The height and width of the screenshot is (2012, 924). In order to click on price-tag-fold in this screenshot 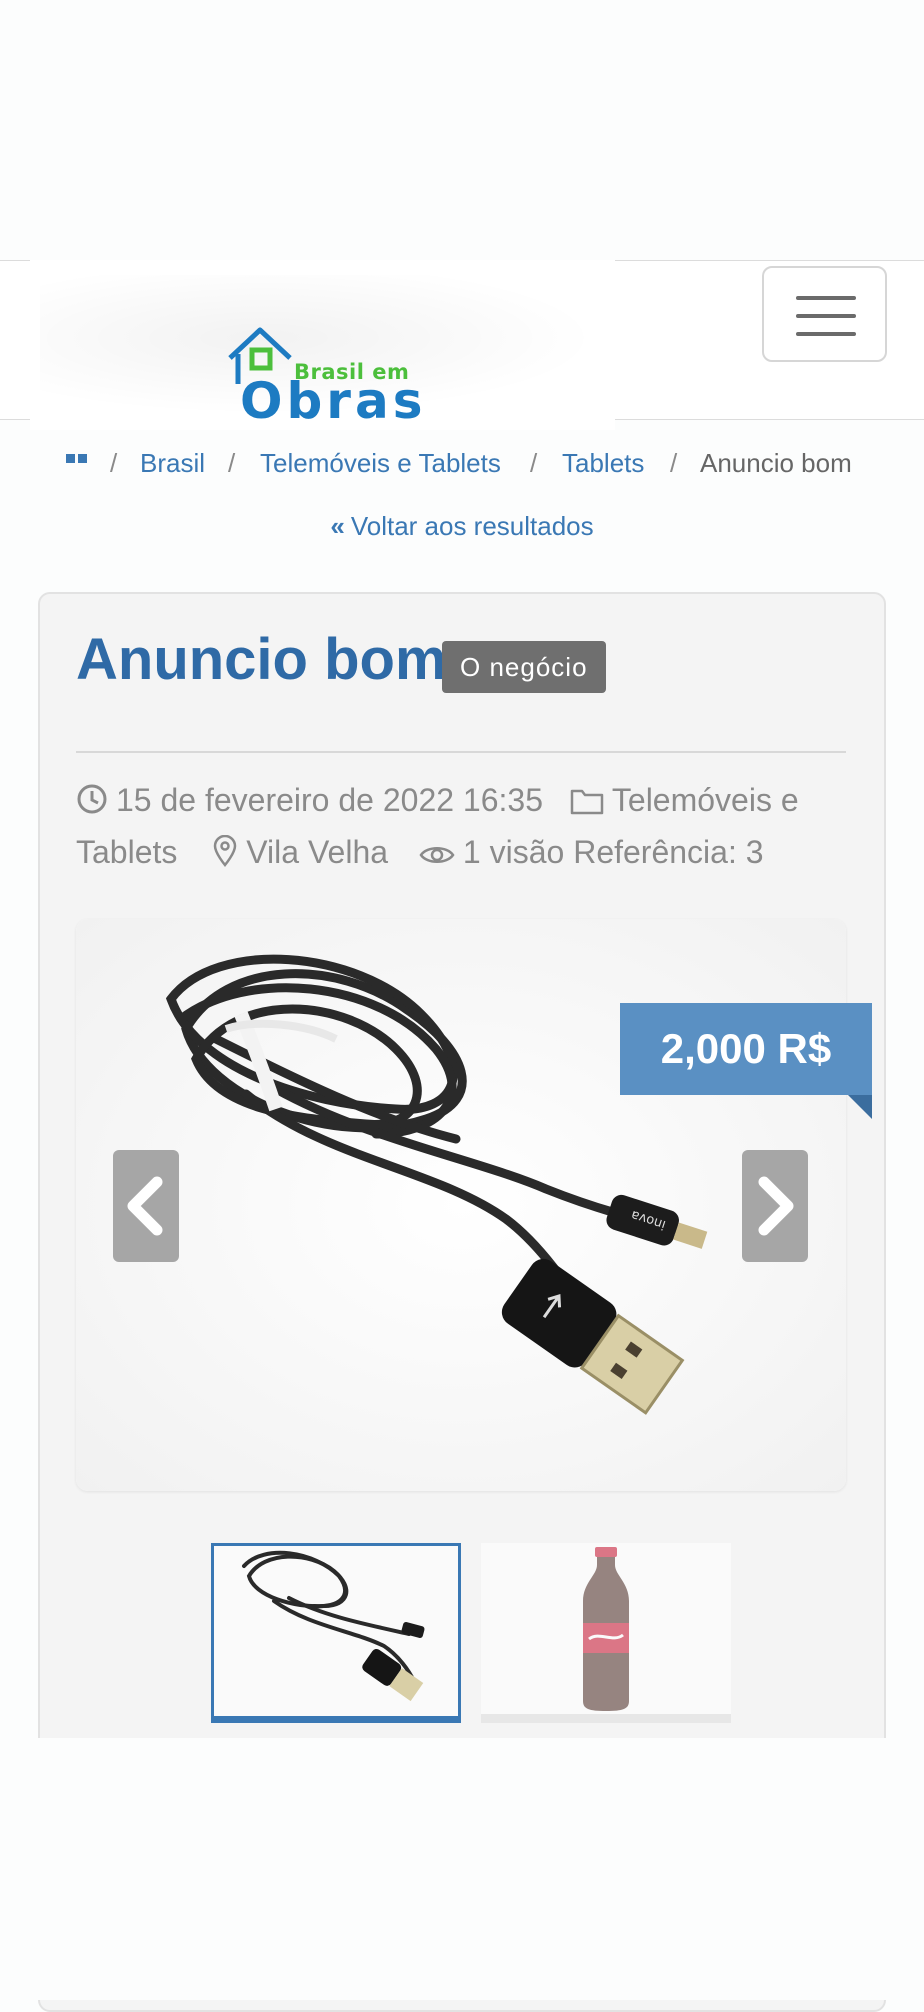, I will do `click(860, 1107)`.